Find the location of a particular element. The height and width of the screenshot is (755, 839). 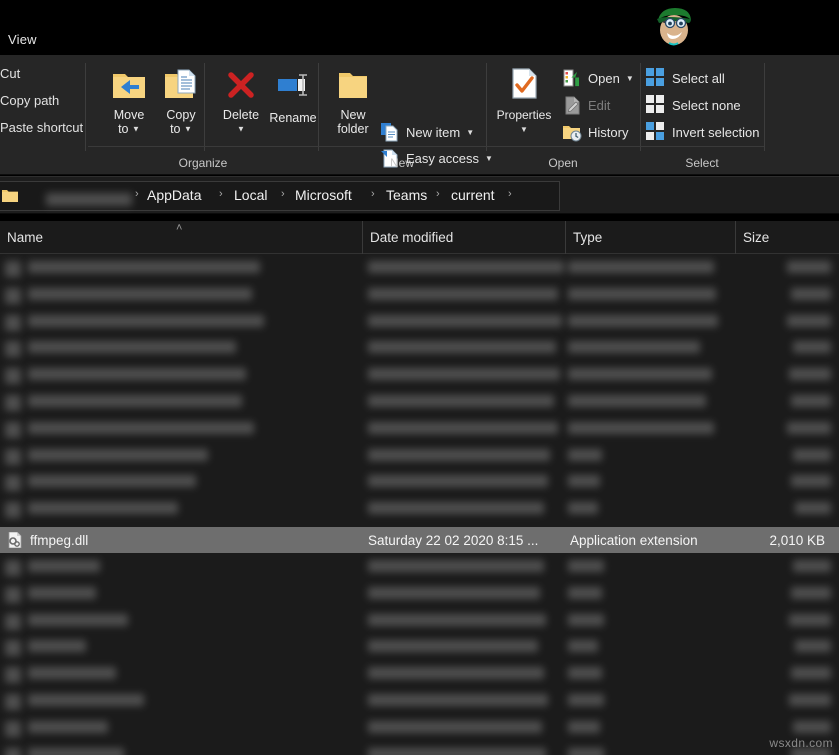

column-header-row: Name Date modified Type Size ˄ is located at coordinates (419, 237).